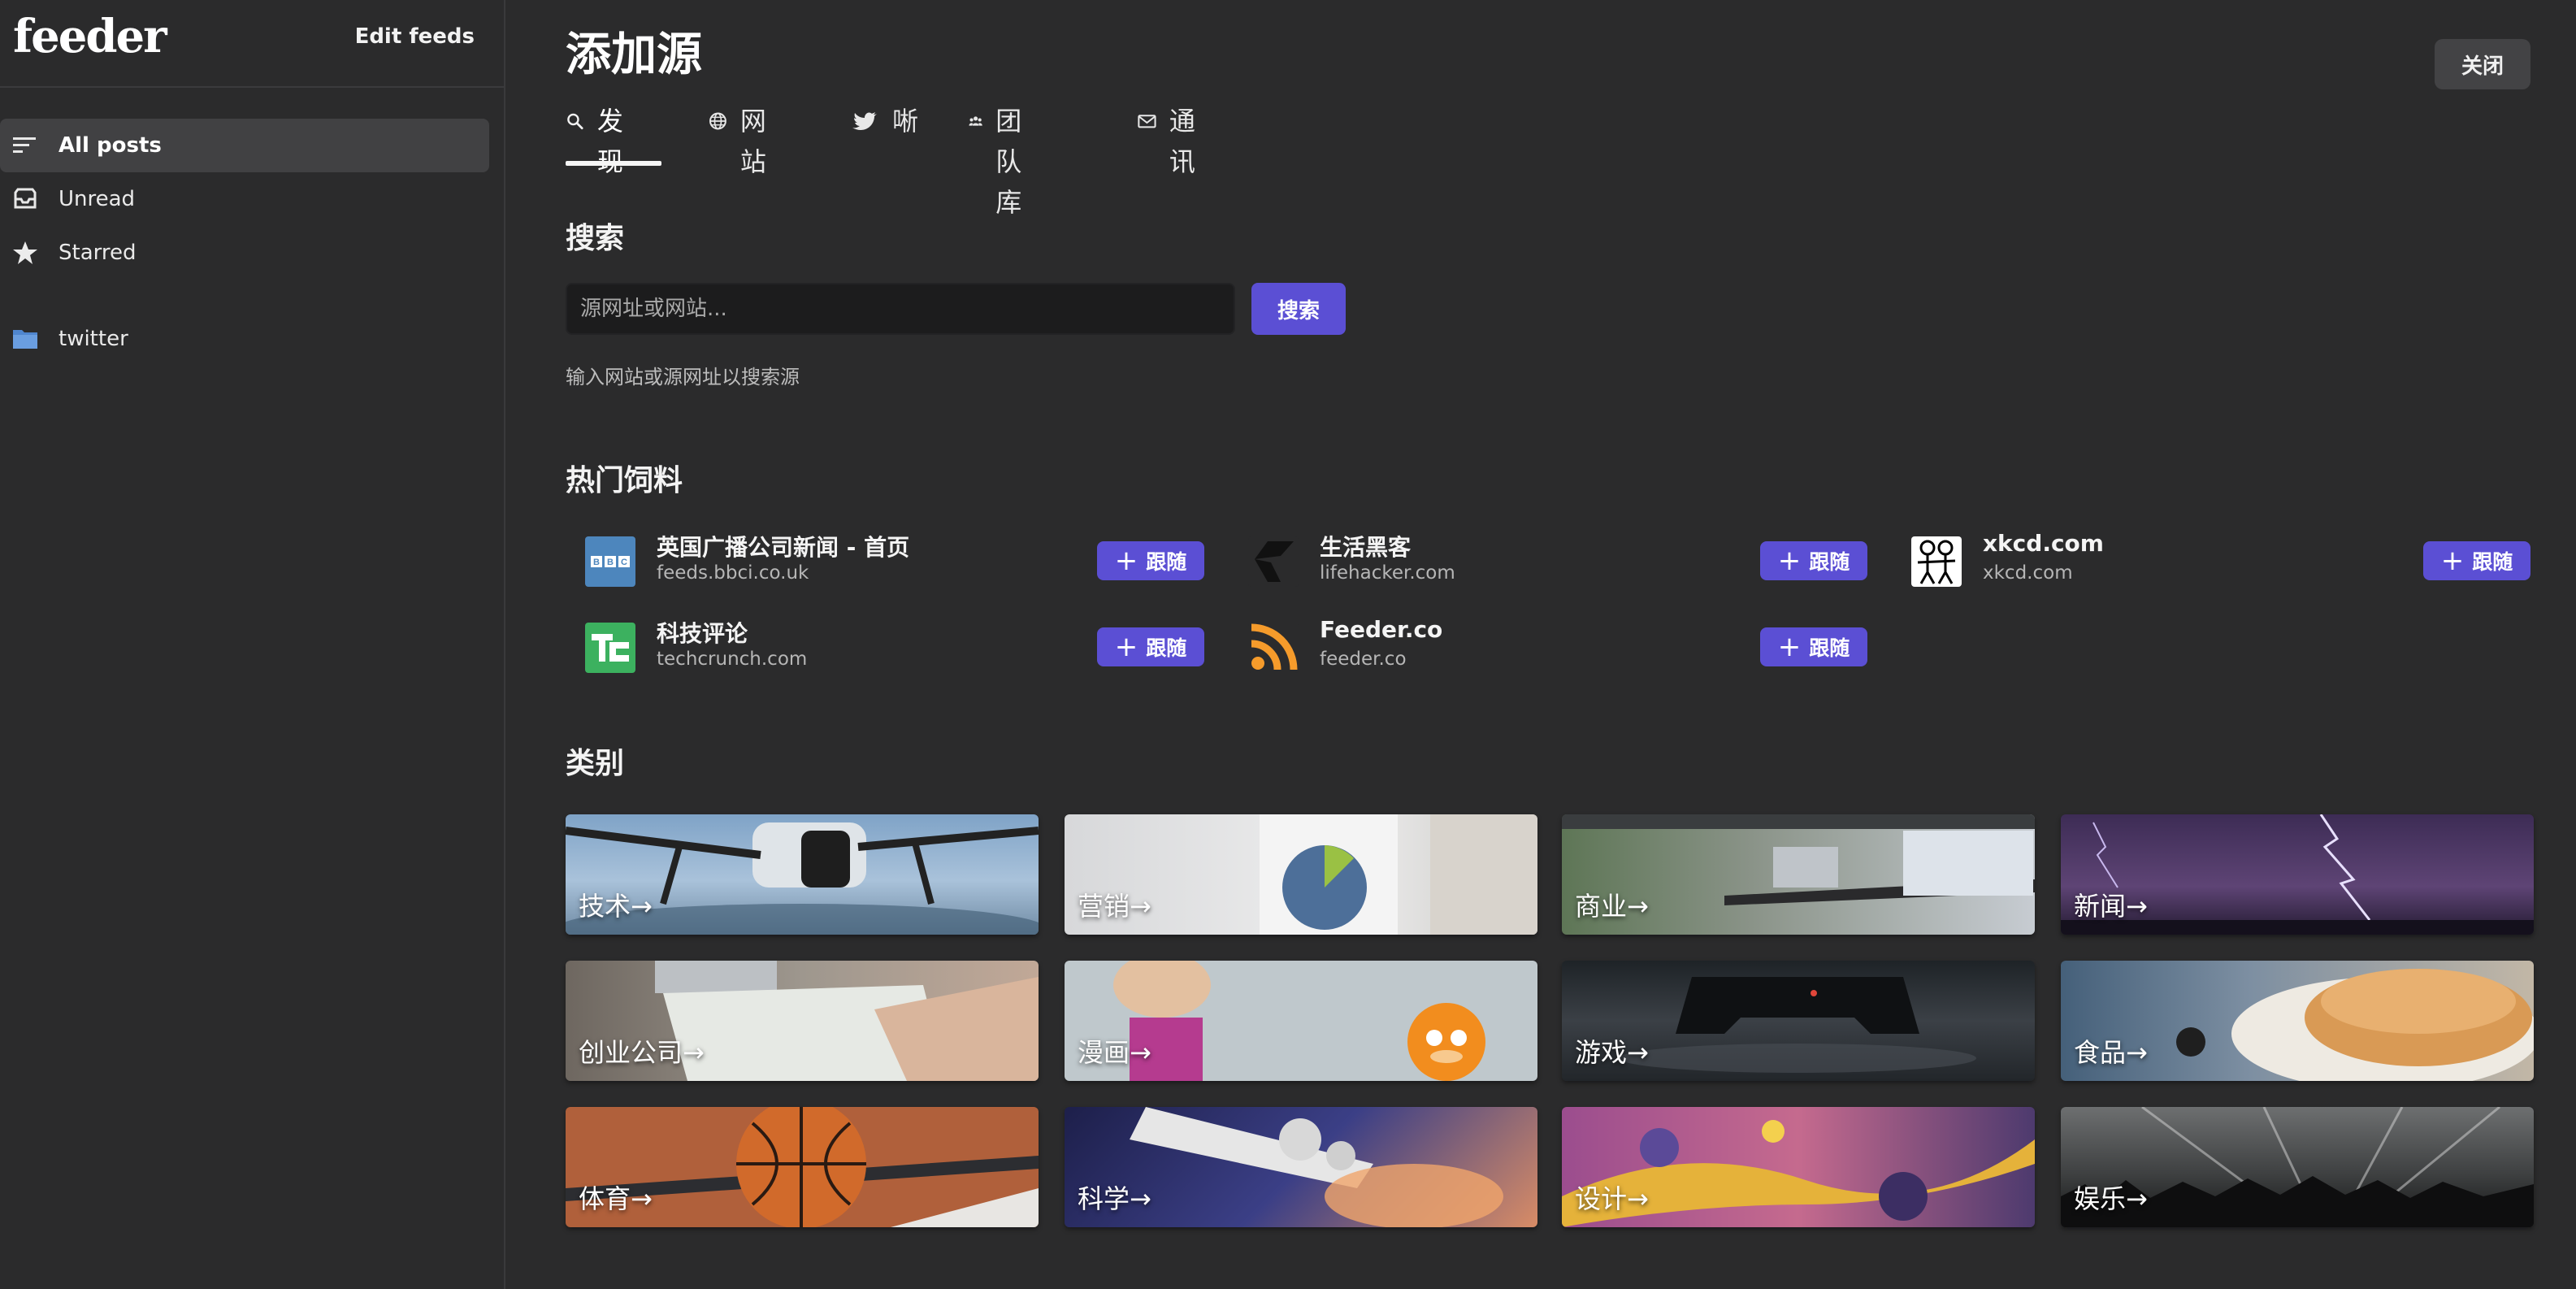 The image size is (2576, 1289). What do you see at coordinates (1363, 659) in the screenshot?
I see `feed-url: feeder.co` at bounding box center [1363, 659].